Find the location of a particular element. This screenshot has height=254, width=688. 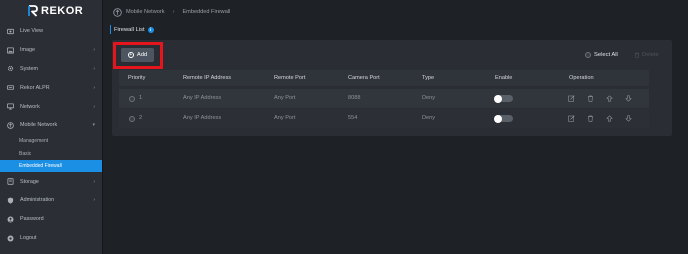

sidebar-item-label: Mobile Network is located at coordinates (39, 125).